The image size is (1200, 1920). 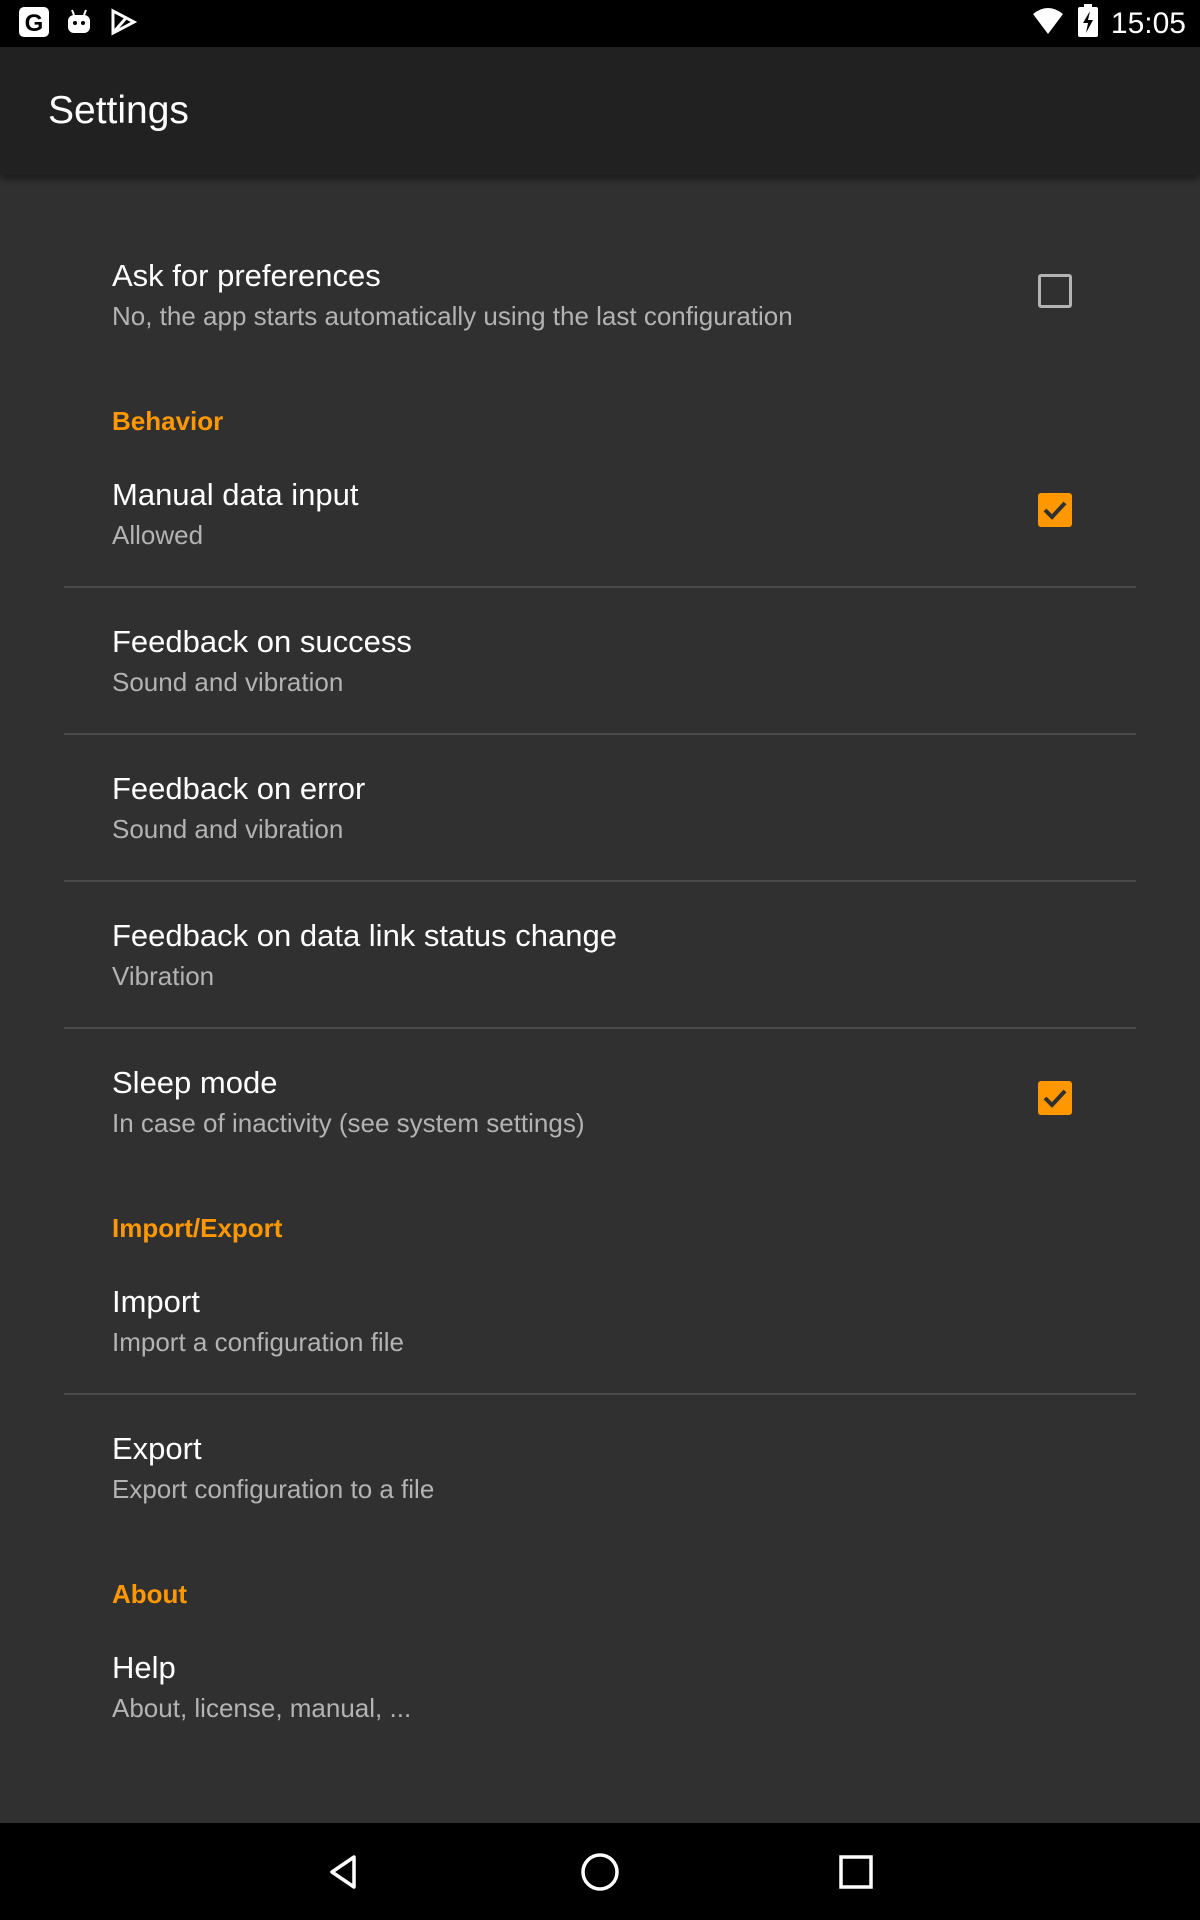 What do you see at coordinates (600, 804) in the screenshot?
I see `pref-feedback-on-error: Feedback on error Sound and vibration` at bounding box center [600, 804].